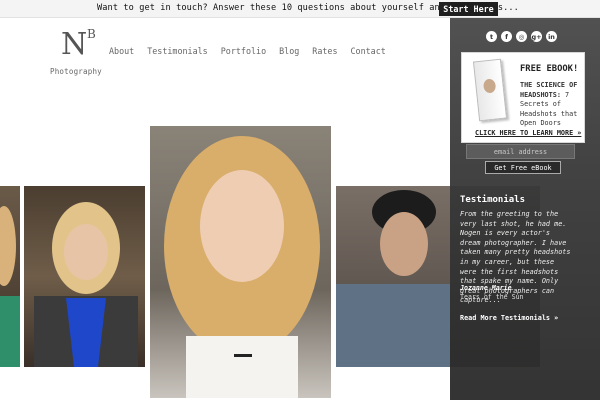 Image resolution: width=600 pixels, height=400 pixels. Describe the element at coordinates (177, 51) in the screenshot. I see `nav-testimonials: Testimonials` at that location.